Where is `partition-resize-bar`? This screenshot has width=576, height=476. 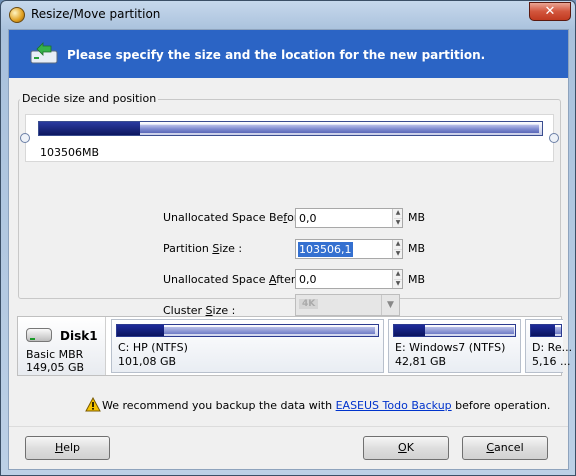
partition-resize-bar is located at coordinates (290, 128).